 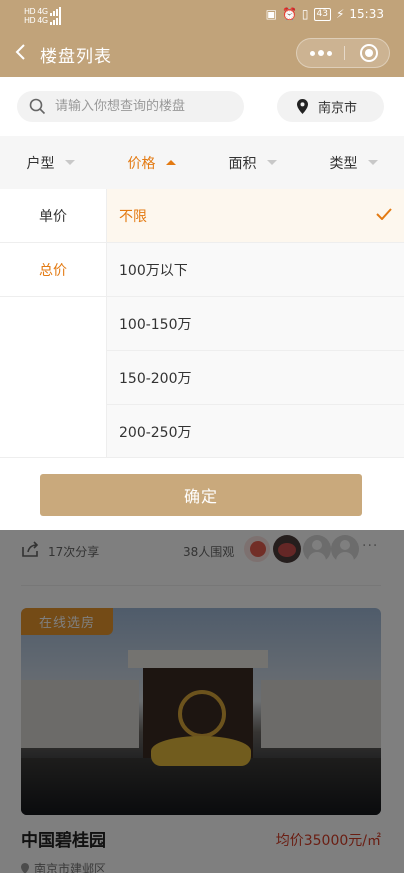 I want to click on tab-price: 价格, so click(x=151, y=162).